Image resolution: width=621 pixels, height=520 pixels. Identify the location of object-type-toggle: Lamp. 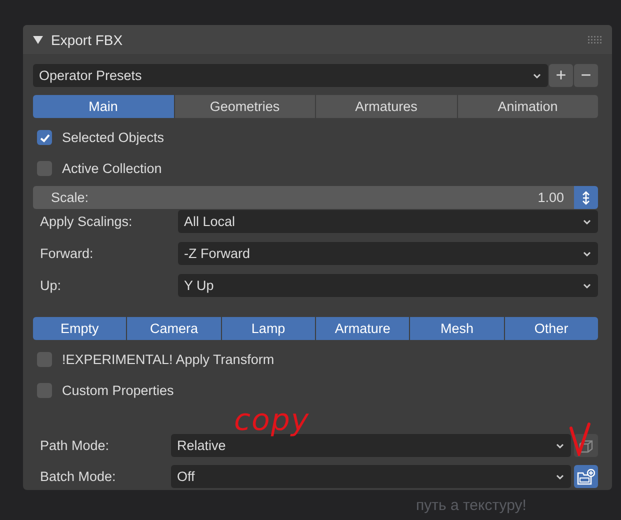
(268, 328).